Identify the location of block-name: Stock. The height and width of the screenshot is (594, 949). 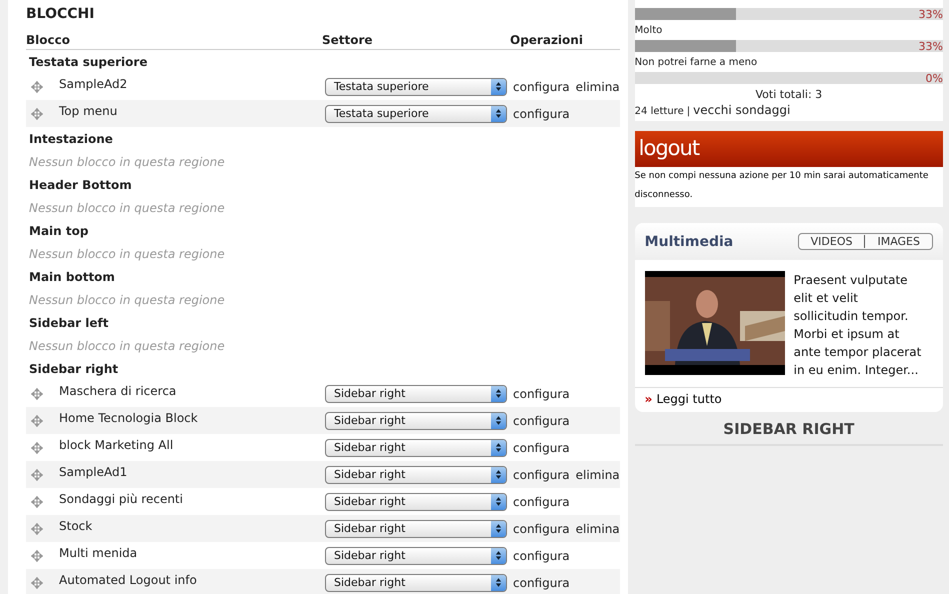
(75, 525).